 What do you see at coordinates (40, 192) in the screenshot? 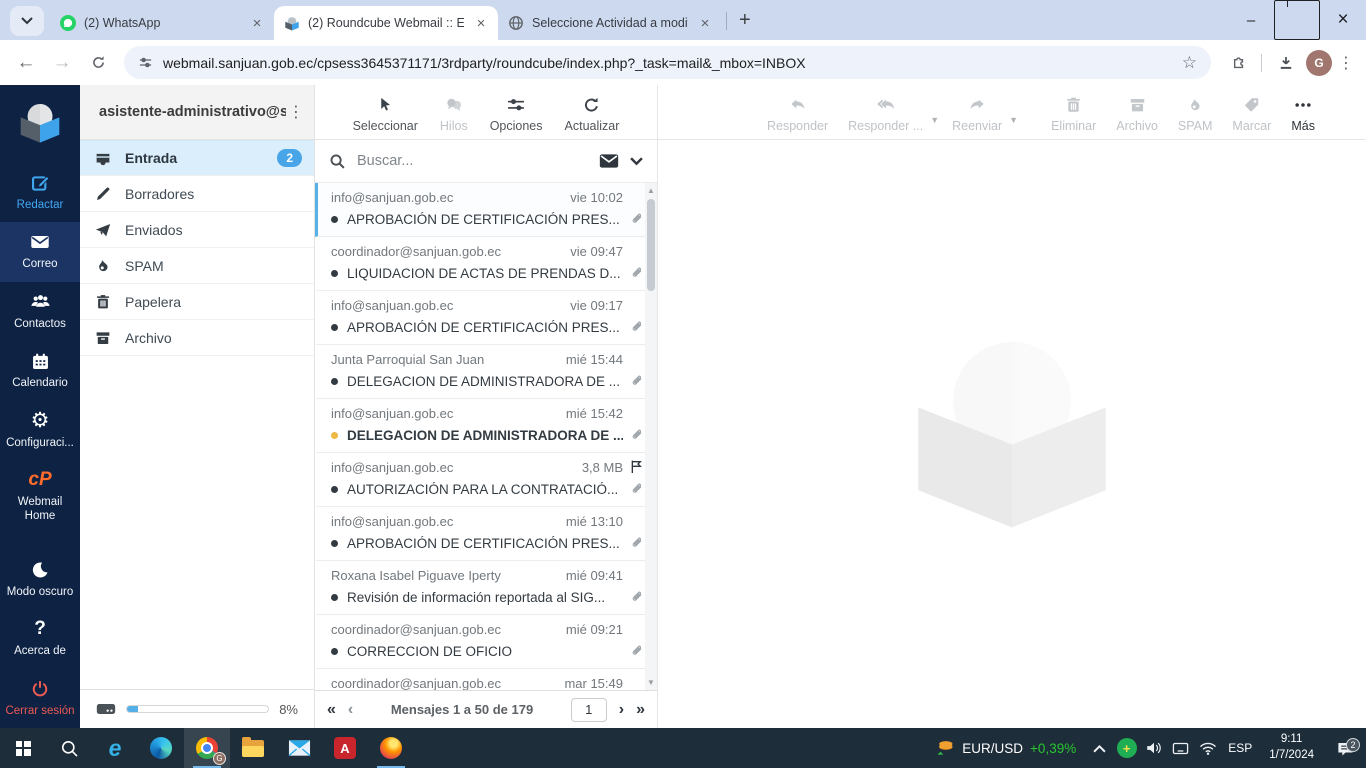
I see `sidebar-item-redactar: Redactar` at bounding box center [40, 192].